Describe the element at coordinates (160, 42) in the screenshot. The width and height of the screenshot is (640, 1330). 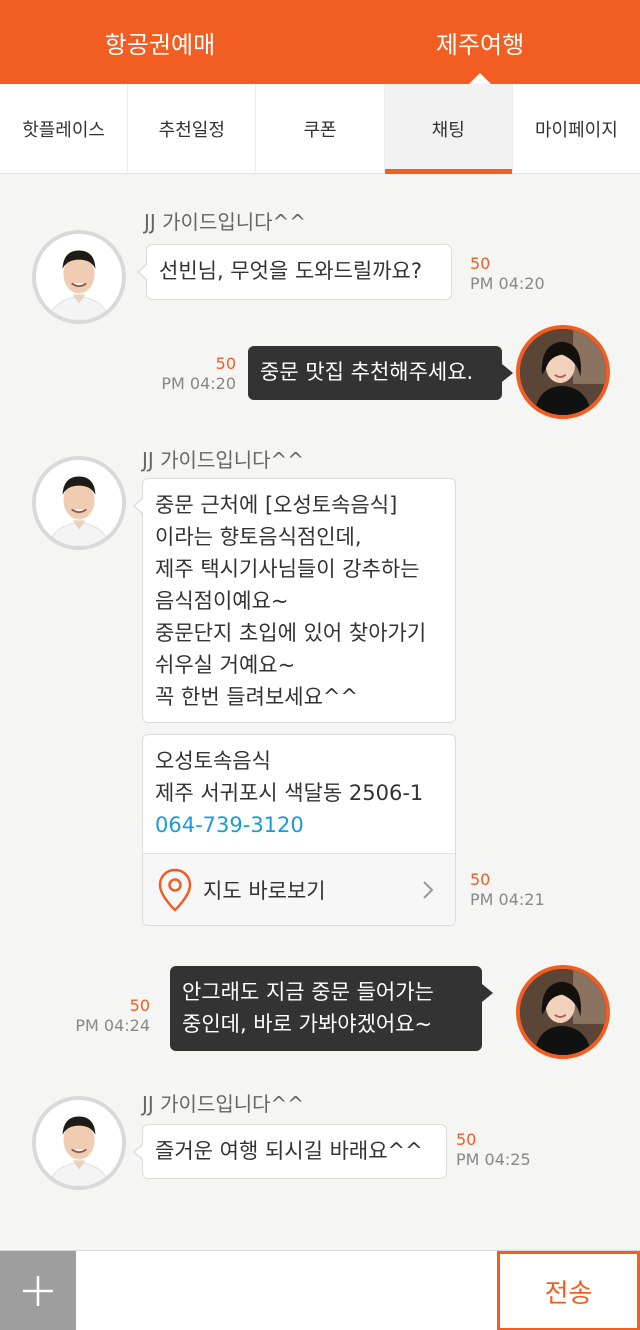
I see `tab-flight-booking: 항공권예매` at that location.